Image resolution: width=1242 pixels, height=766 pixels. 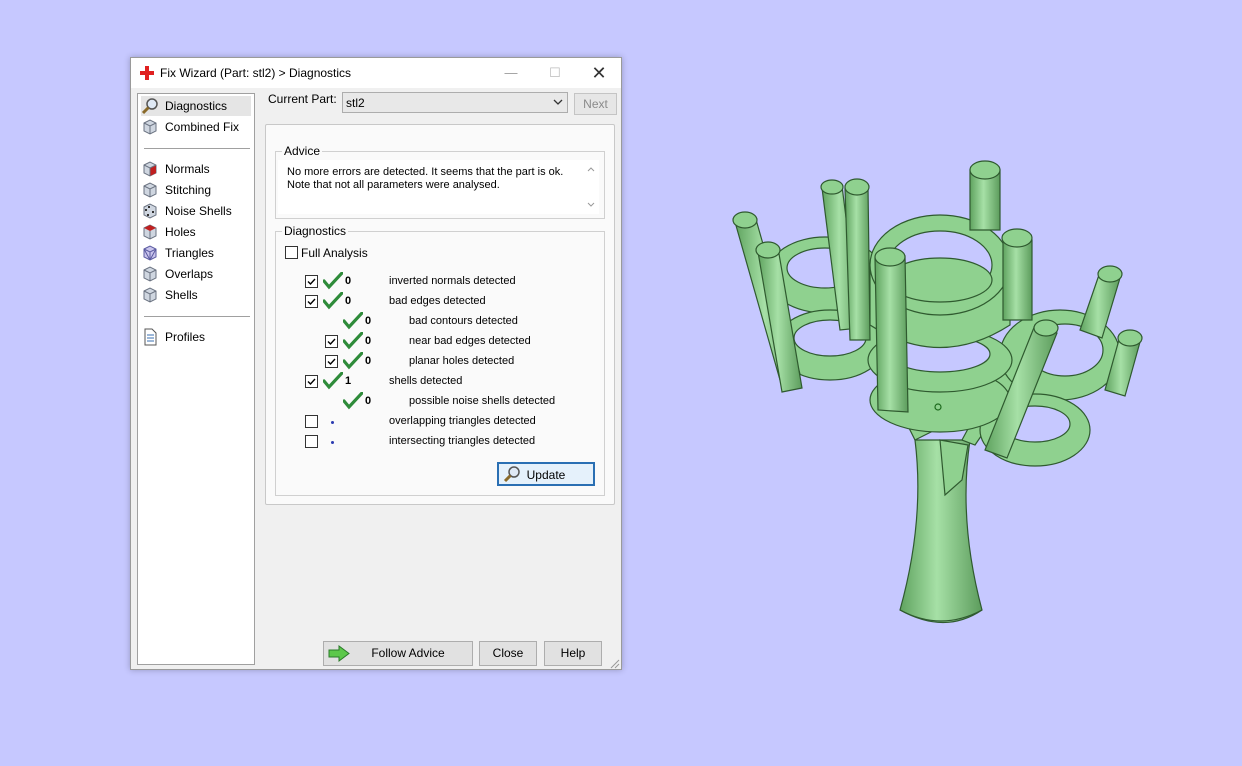 I want to click on current-part-label: Current Part:, so click(x=302, y=99).